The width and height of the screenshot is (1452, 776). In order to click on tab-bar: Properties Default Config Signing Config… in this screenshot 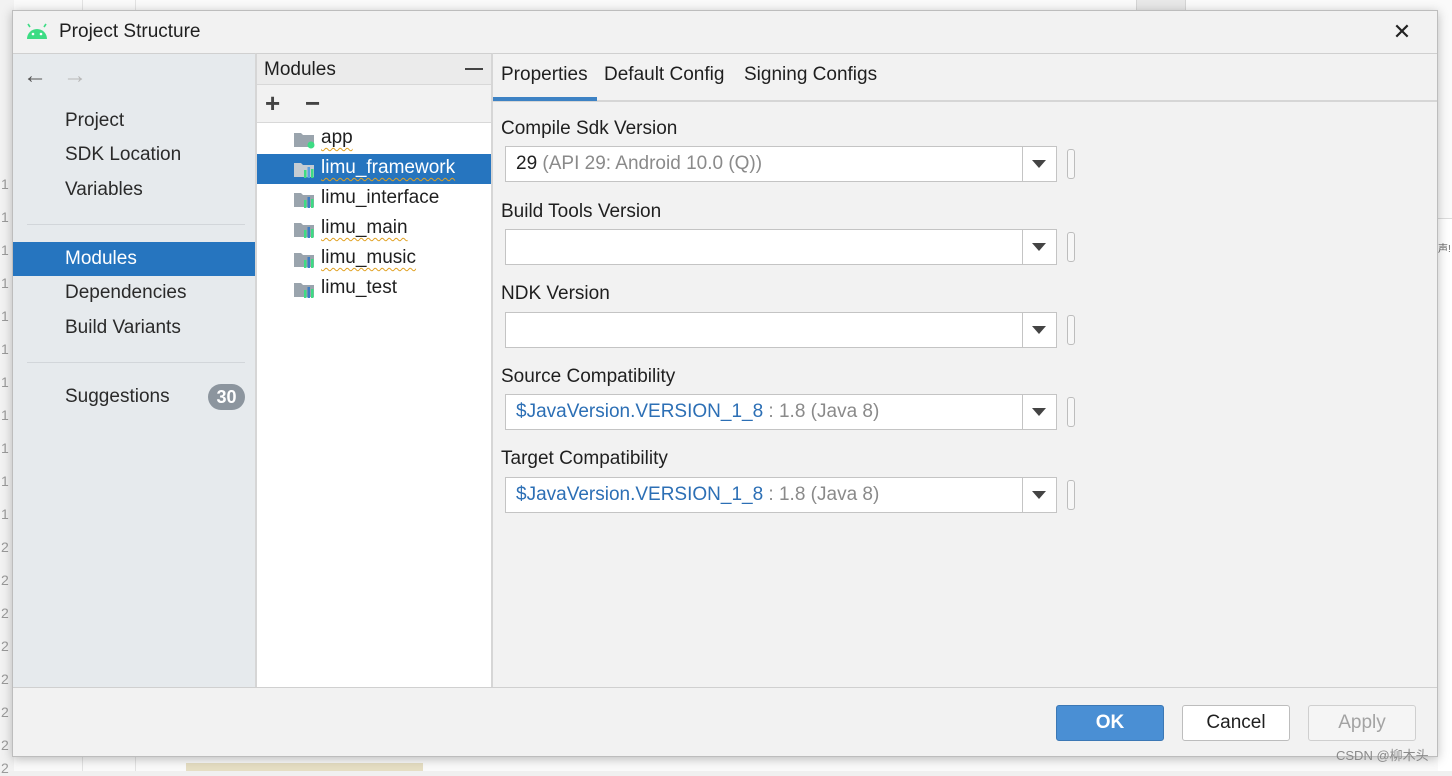, I will do `click(965, 78)`.